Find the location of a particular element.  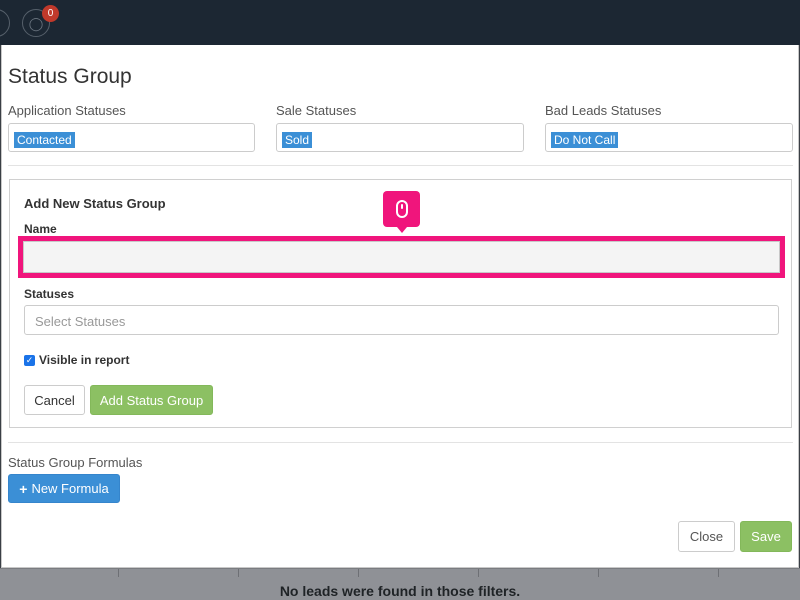

visible-in-report-label: Visible in report is located at coordinates (84, 360).